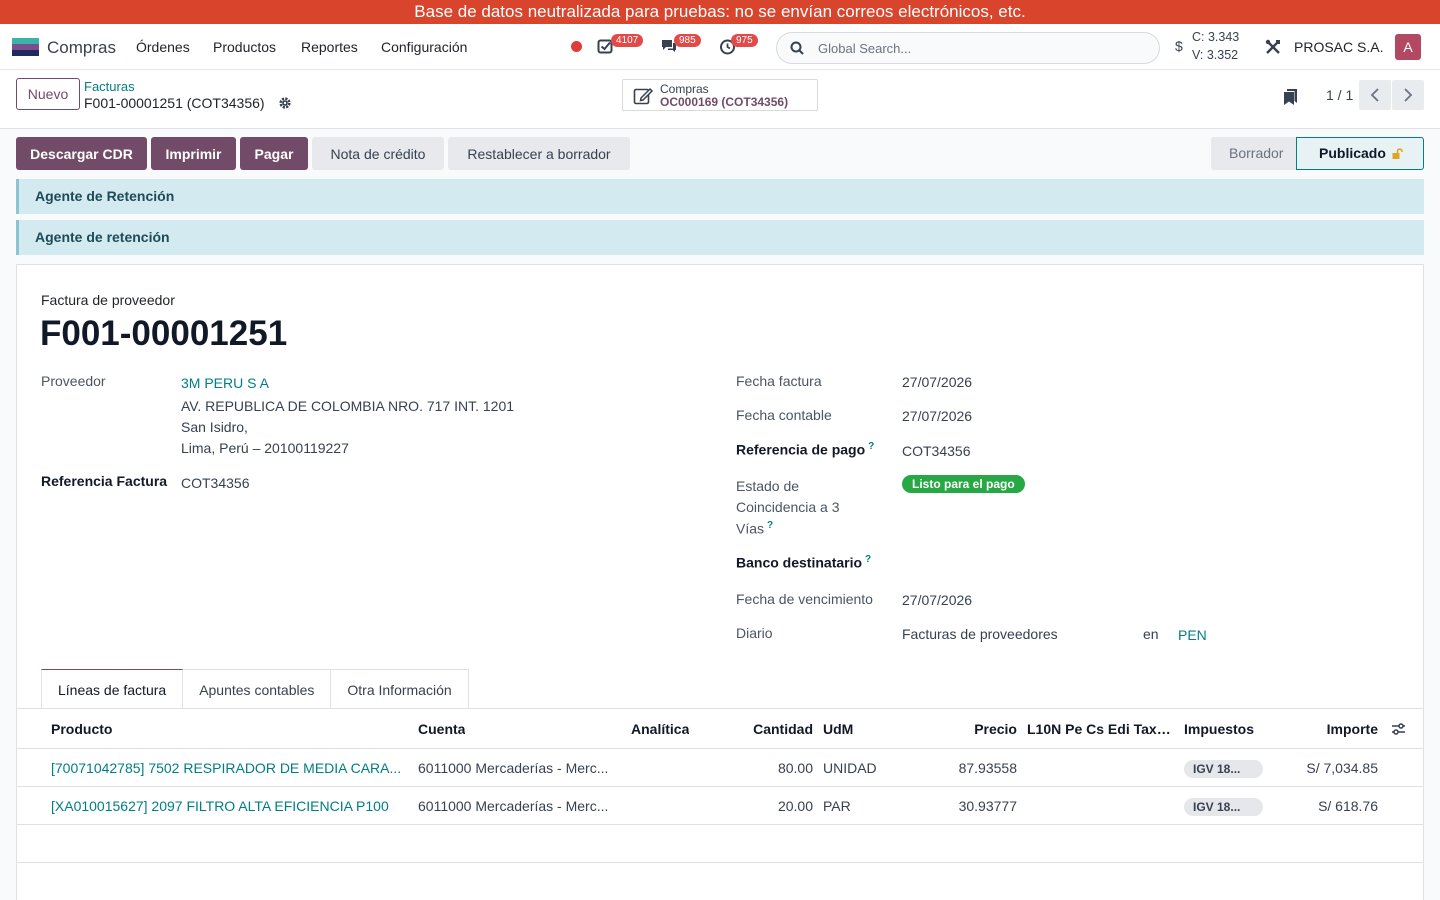  I want to click on stage-posted: Publicado, so click(1360, 153).